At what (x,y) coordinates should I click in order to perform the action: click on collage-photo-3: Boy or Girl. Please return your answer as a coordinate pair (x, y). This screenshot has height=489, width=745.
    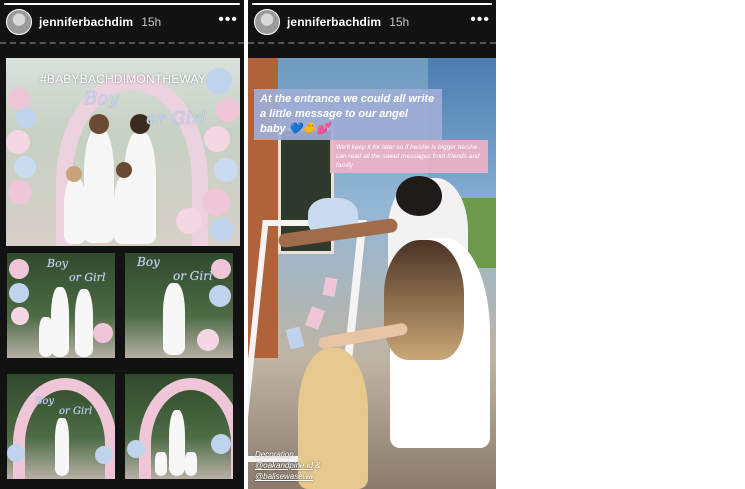
    Looking at the image, I should click on (61, 426).